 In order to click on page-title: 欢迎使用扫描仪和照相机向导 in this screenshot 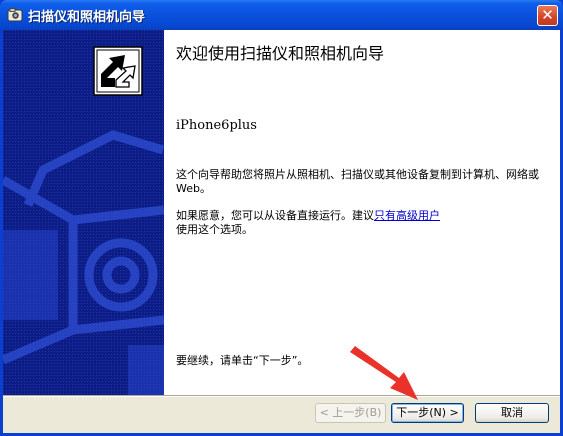, I will do `click(280, 53)`.